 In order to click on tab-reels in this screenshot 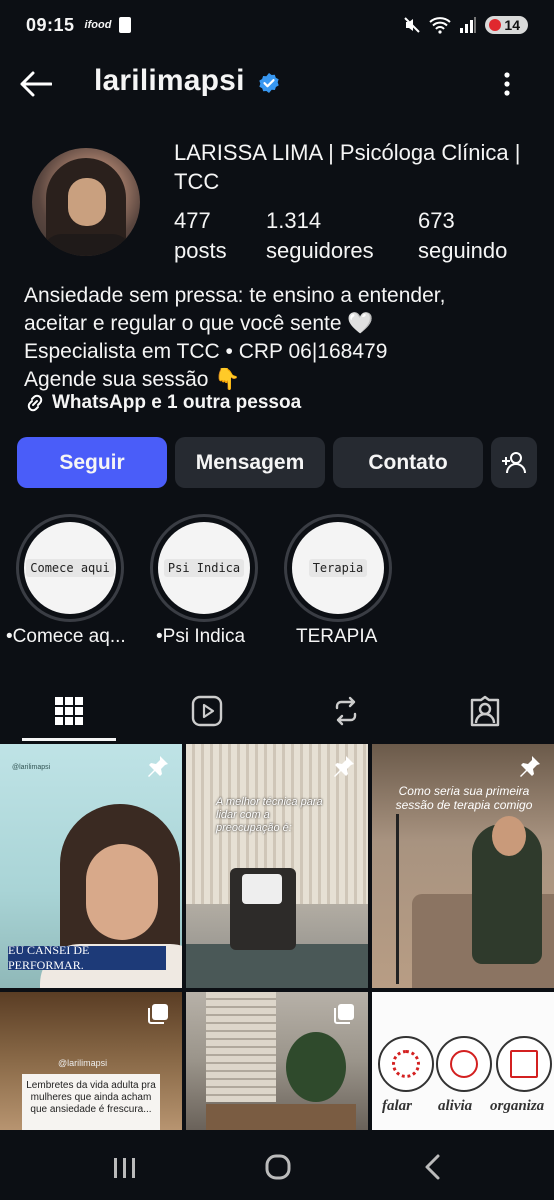, I will do `click(207, 711)`.